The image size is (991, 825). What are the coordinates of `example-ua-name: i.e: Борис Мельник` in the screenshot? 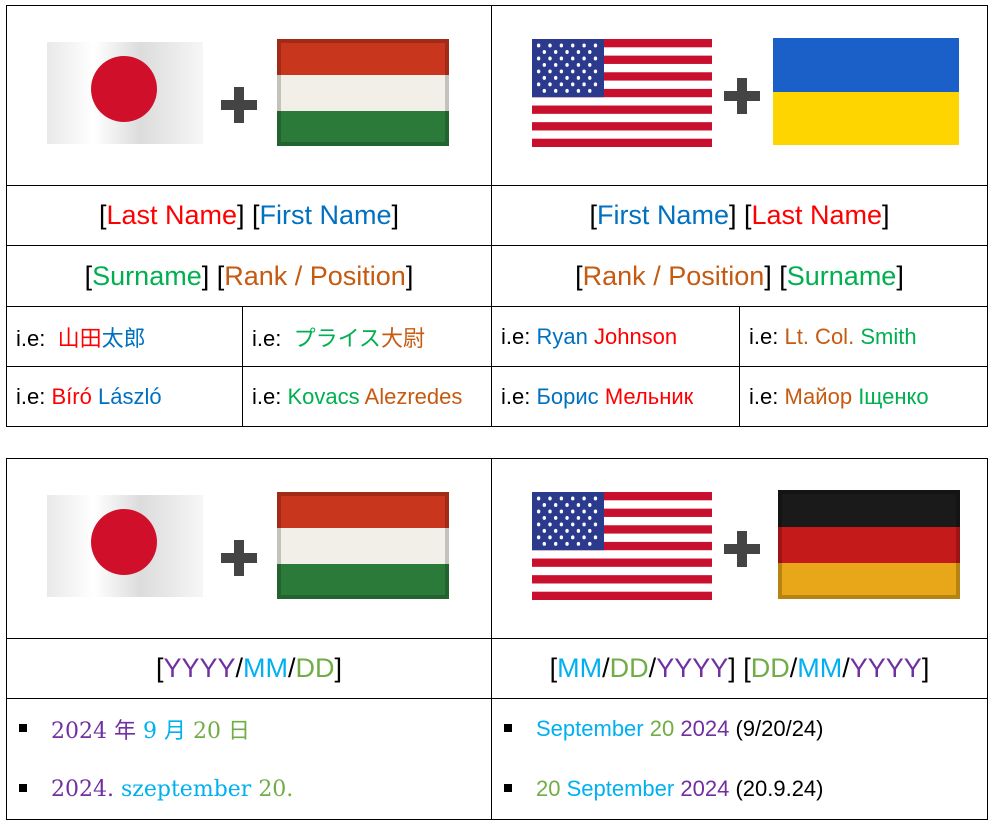 It's located at (615, 396).